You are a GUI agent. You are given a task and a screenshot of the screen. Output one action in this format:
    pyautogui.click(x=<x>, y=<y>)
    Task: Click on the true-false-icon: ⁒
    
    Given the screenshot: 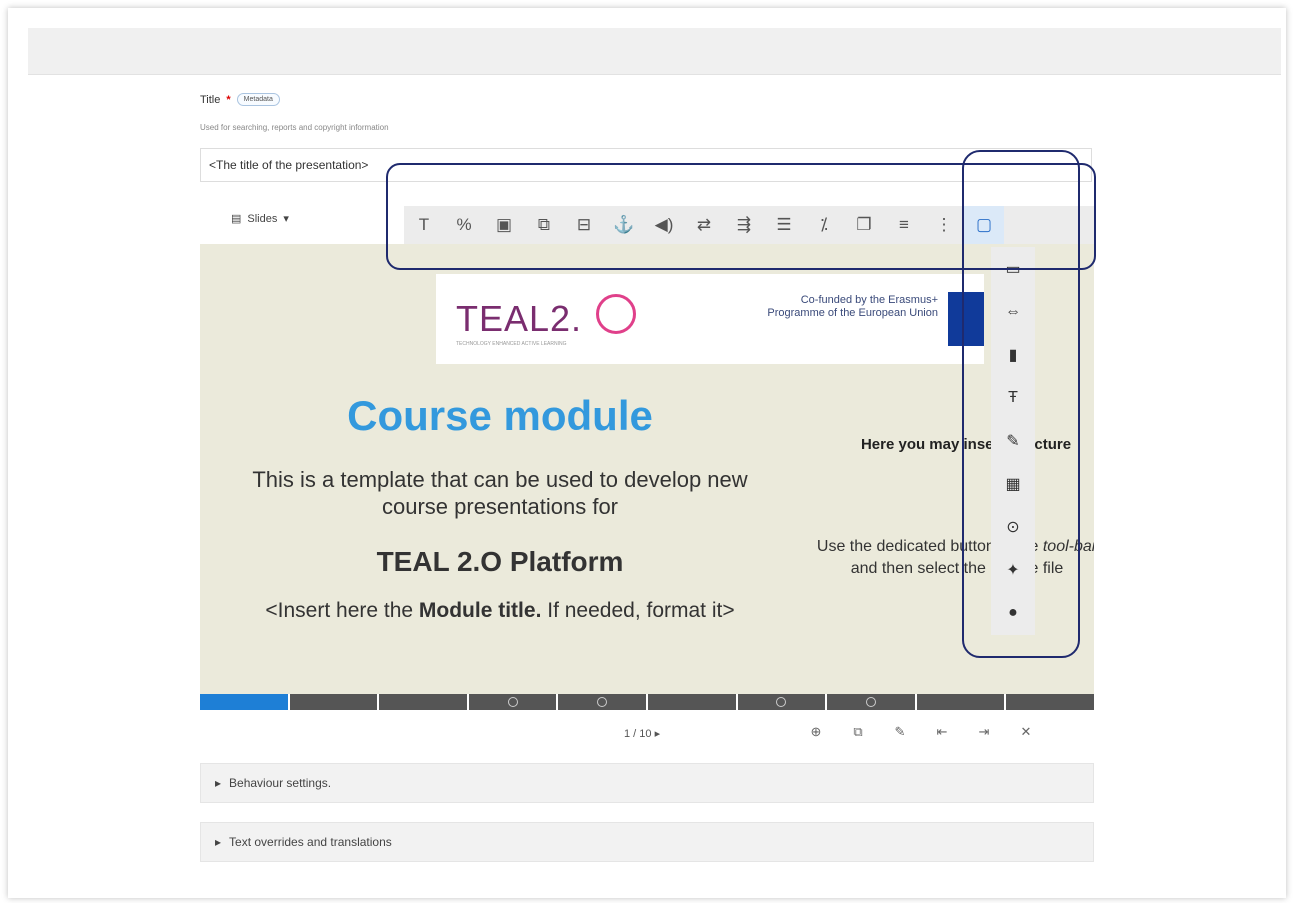 What is the action you would take?
    pyautogui.click(x=824, y=225)
    